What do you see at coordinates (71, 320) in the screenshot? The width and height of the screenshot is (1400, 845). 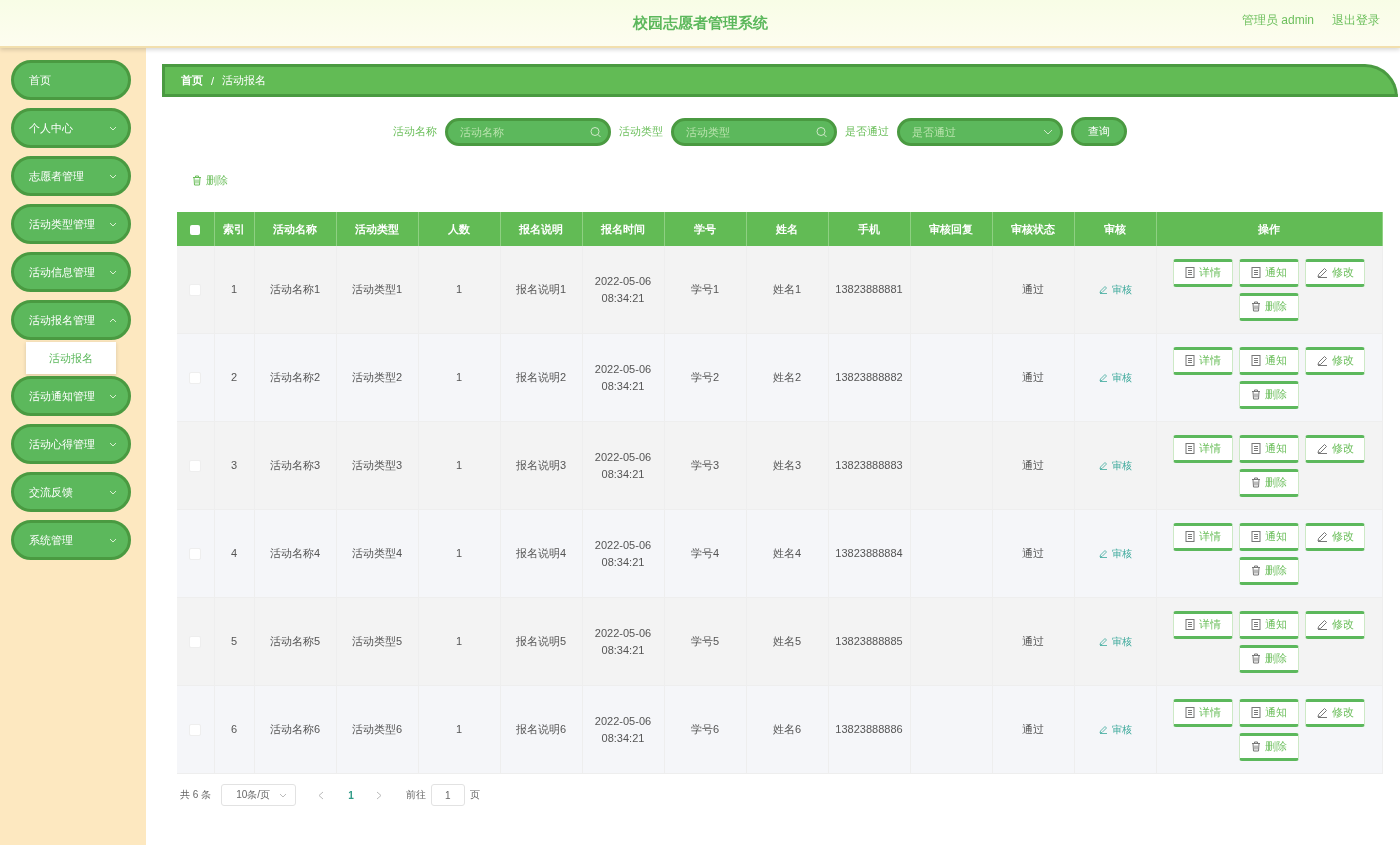 I see `sidebar-item: 活动报名管理` at bounding box center [71, 320].